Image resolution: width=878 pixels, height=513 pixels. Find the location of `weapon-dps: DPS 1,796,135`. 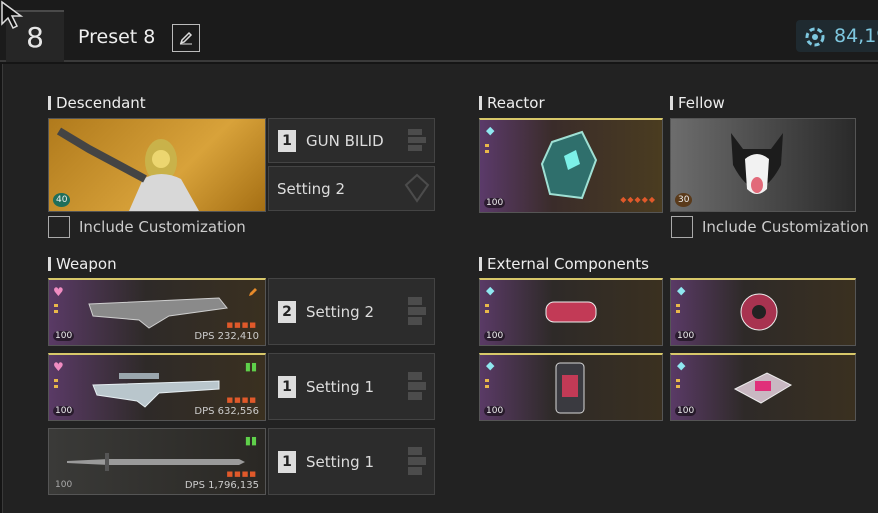

weapon-dps: DPS 1,796,135 is located at coordinates (221, 485).